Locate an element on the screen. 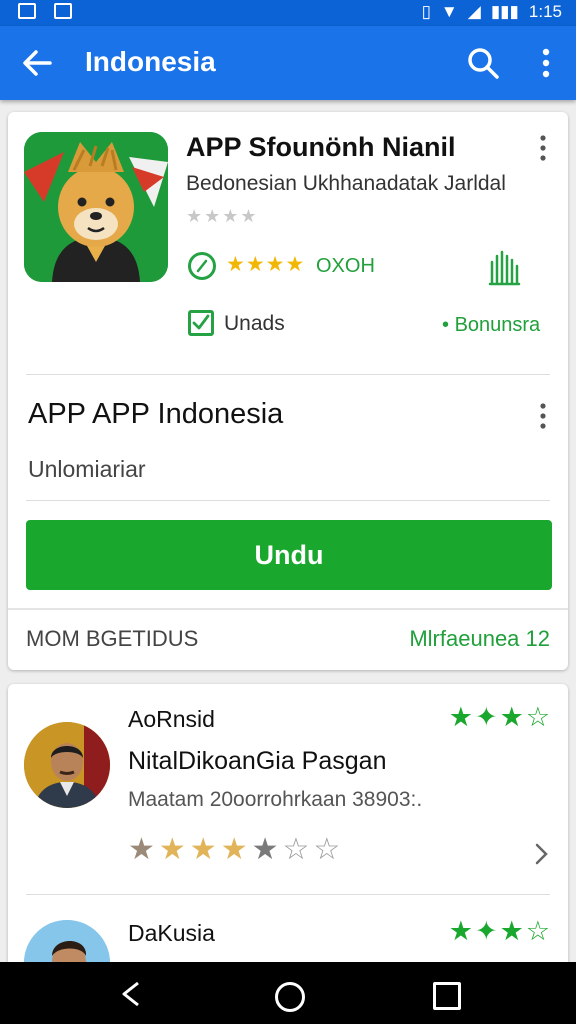 The width and height of the screenshot is (576, 1024). signal-icon: ◢ is located at coordinates (474, 11).